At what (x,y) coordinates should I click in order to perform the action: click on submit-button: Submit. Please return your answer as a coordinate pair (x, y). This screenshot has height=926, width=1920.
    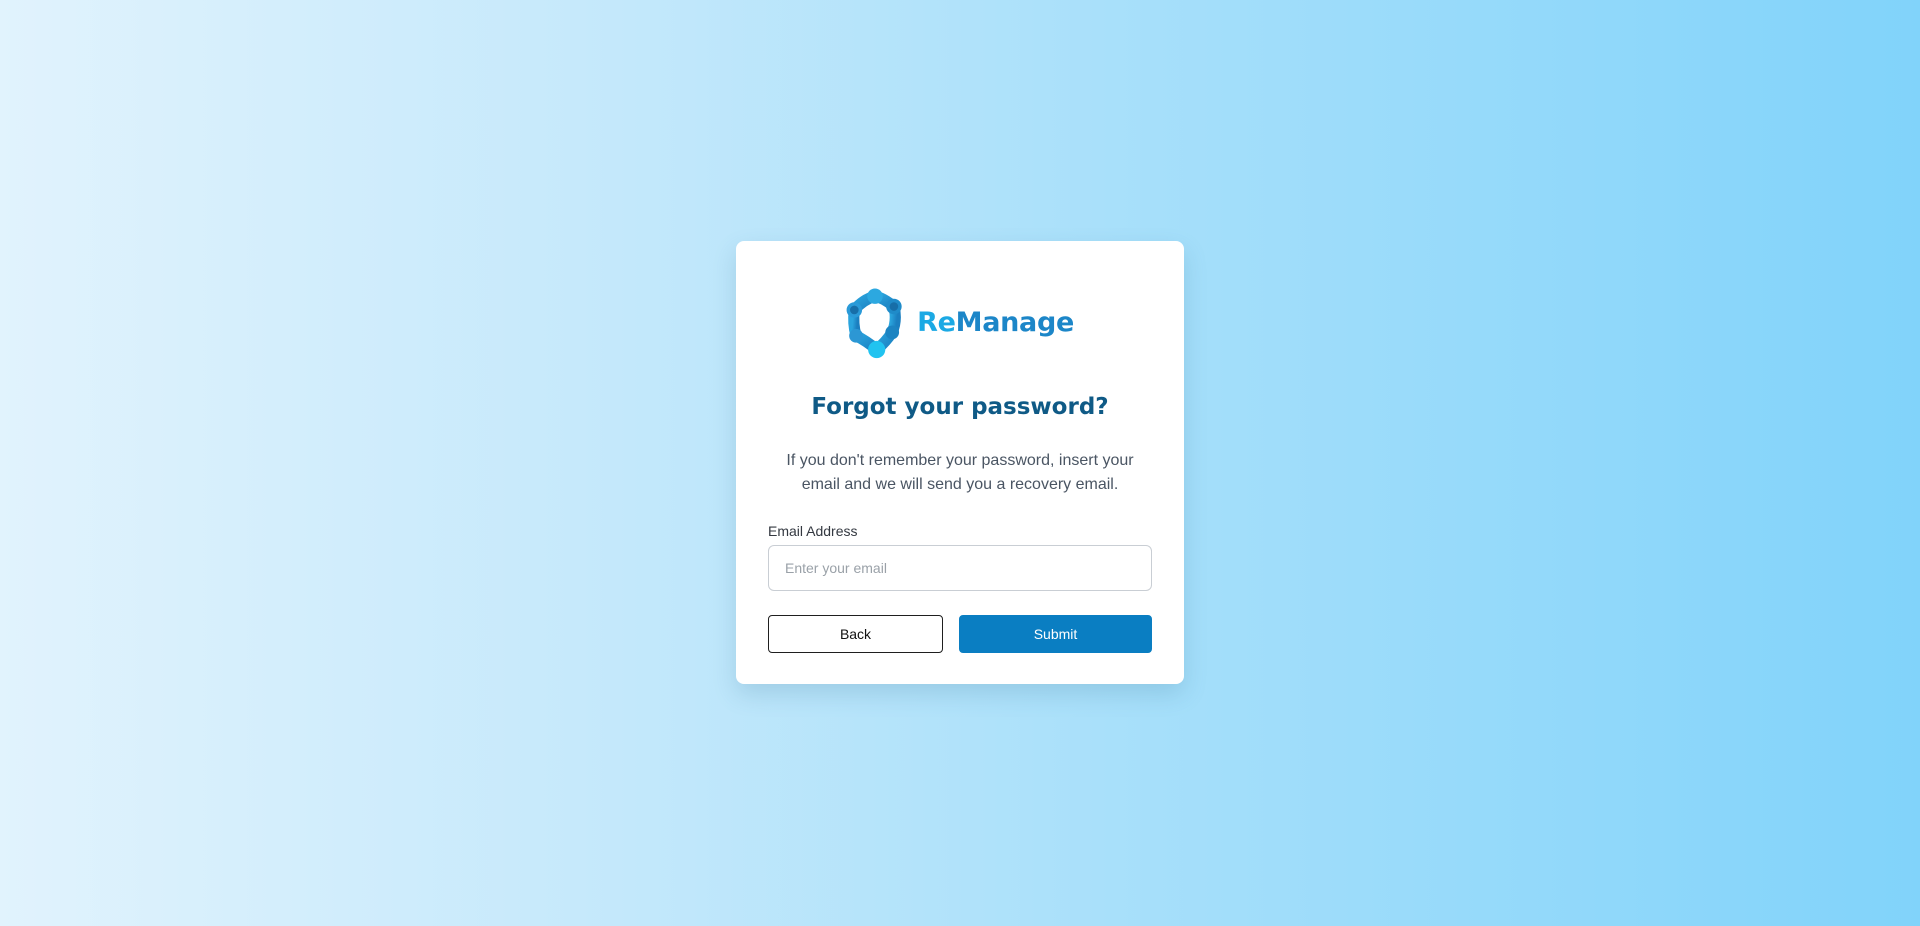
    Looking at the image, I should click on (1055, 634).